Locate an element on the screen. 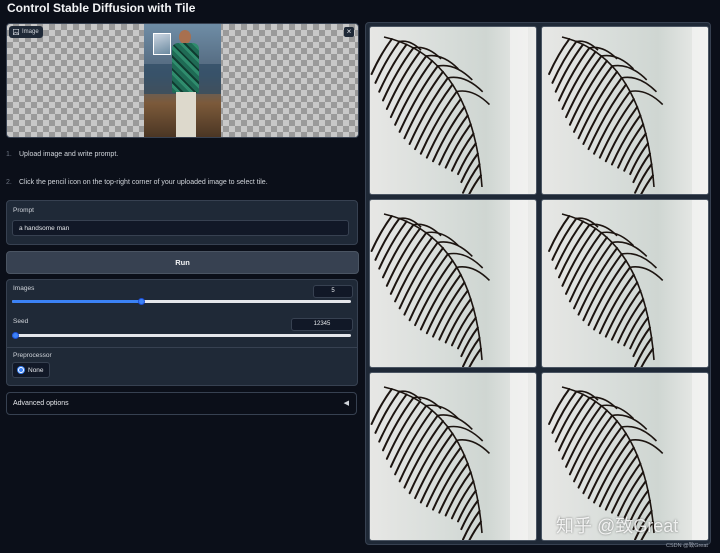  uploaded-photo is located at coordinates (182, 80).